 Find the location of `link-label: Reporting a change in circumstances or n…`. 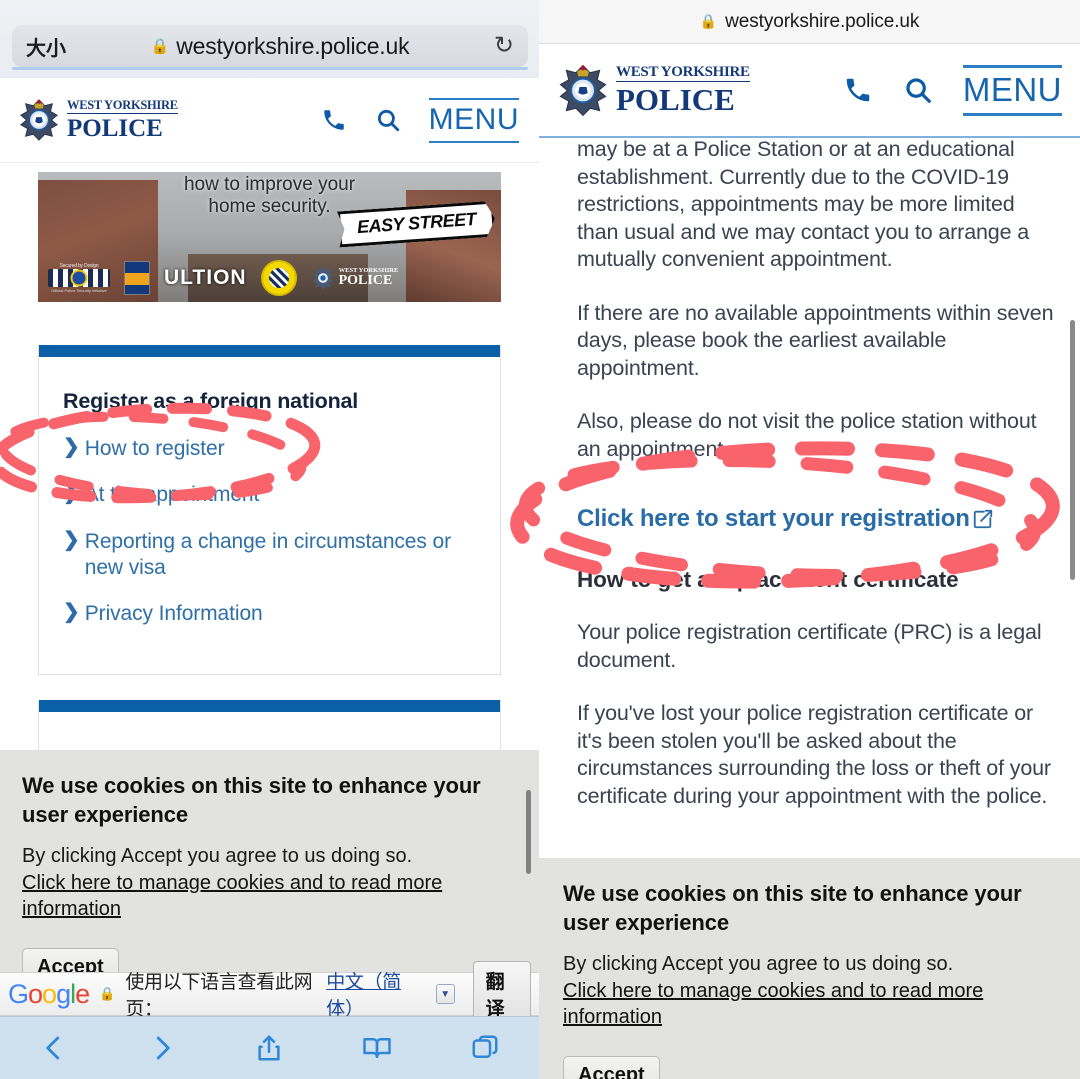

link-label: Reporting a change in circumstances or n… is located at coordinates (280, 555).